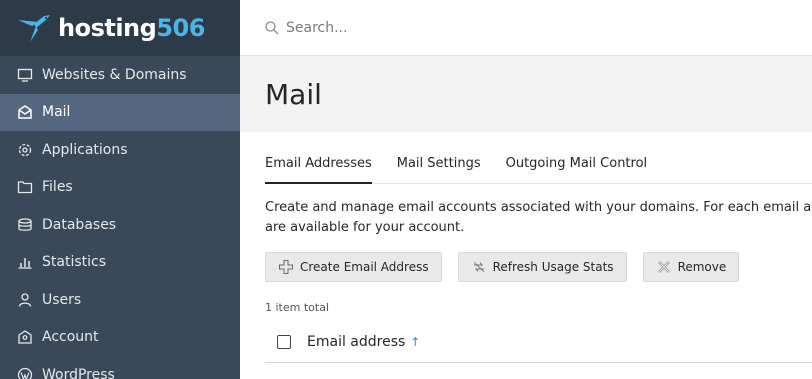 This screenshot has height=379, width=812. What do you see at coordinates (284, 342) in the screenshot?
I see `select-all-checkbox` at bounding box center [284, 342].